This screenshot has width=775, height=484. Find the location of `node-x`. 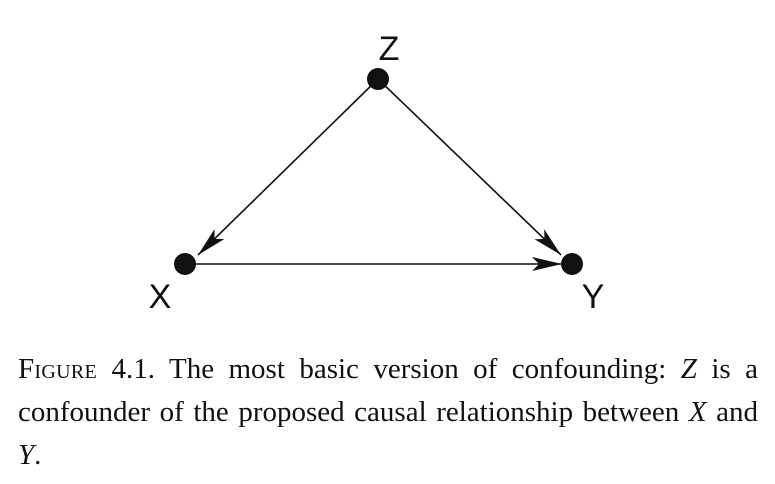

node-x is located at coordinates (185, 264).